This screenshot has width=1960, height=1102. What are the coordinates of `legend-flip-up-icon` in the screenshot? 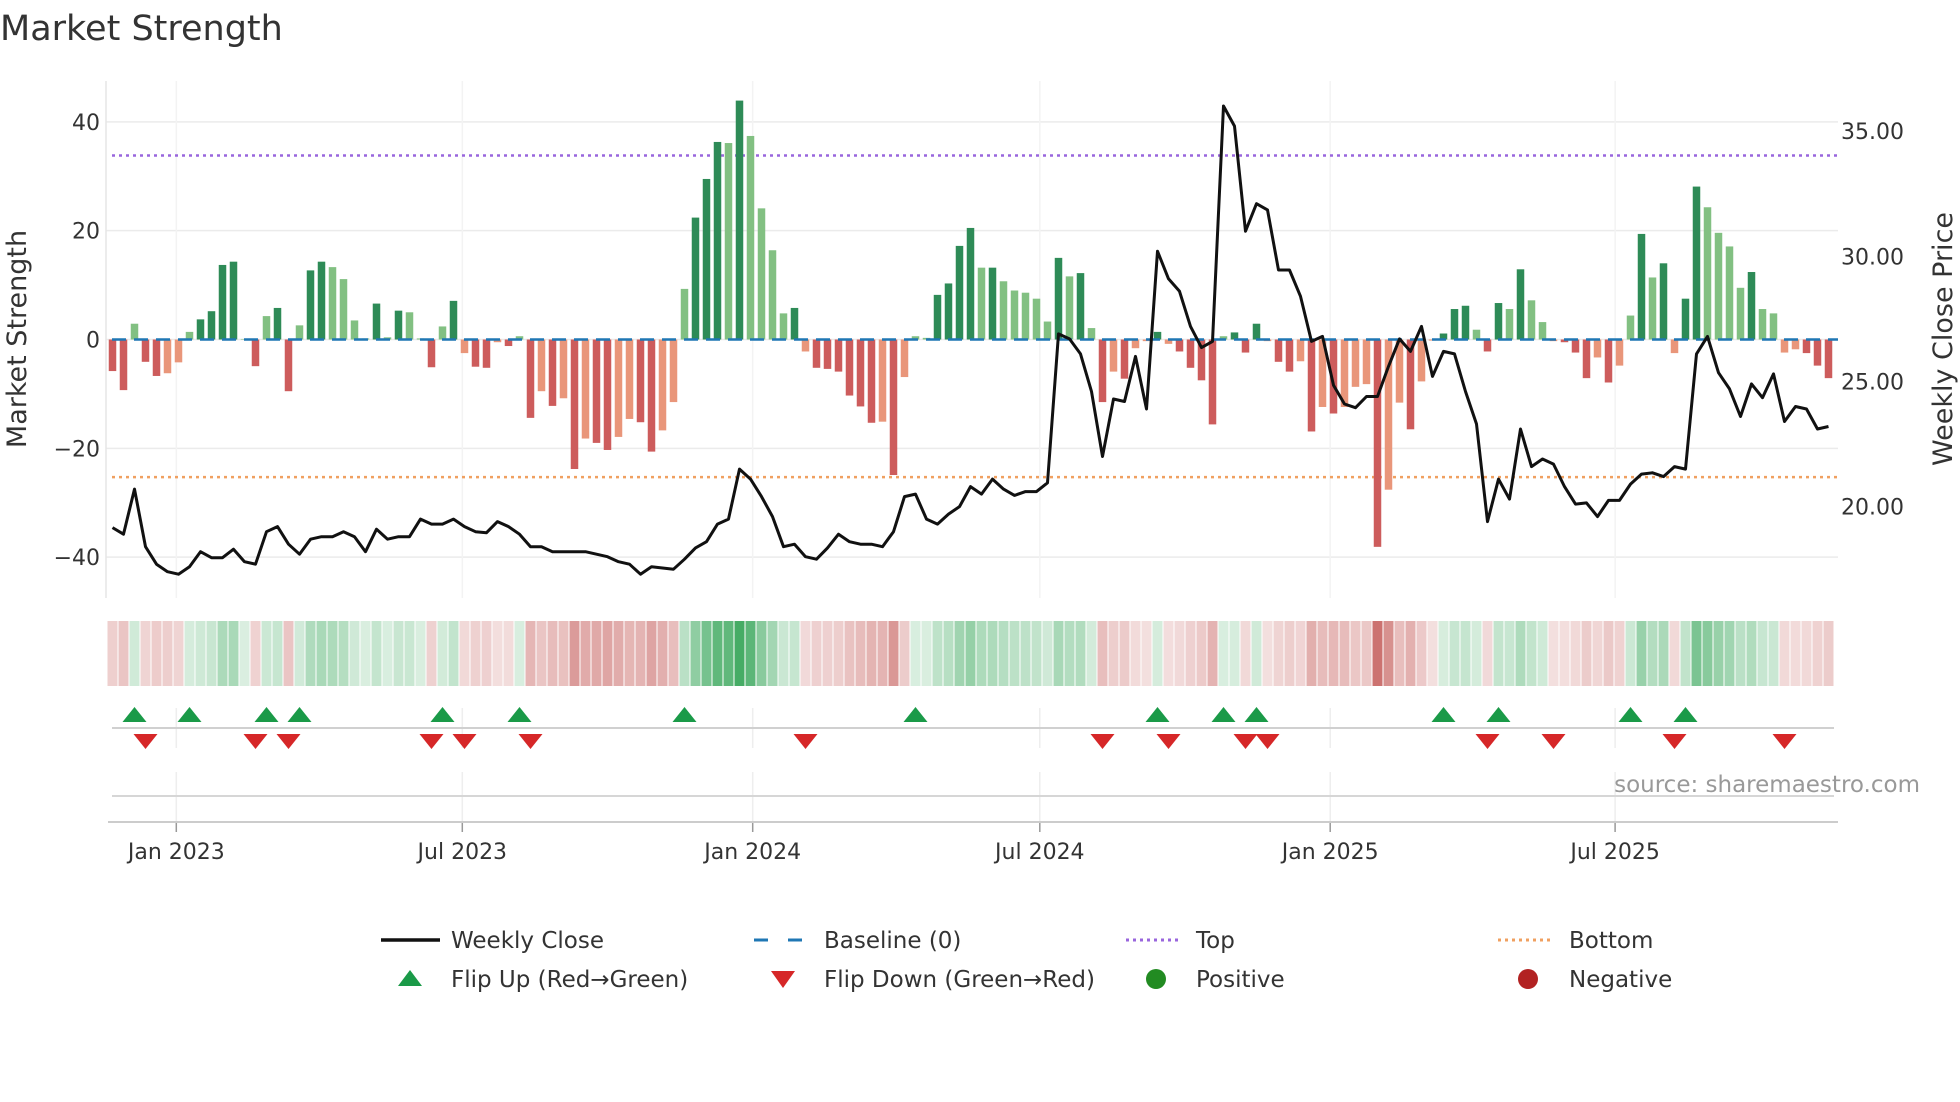 It's located at (410, 978).